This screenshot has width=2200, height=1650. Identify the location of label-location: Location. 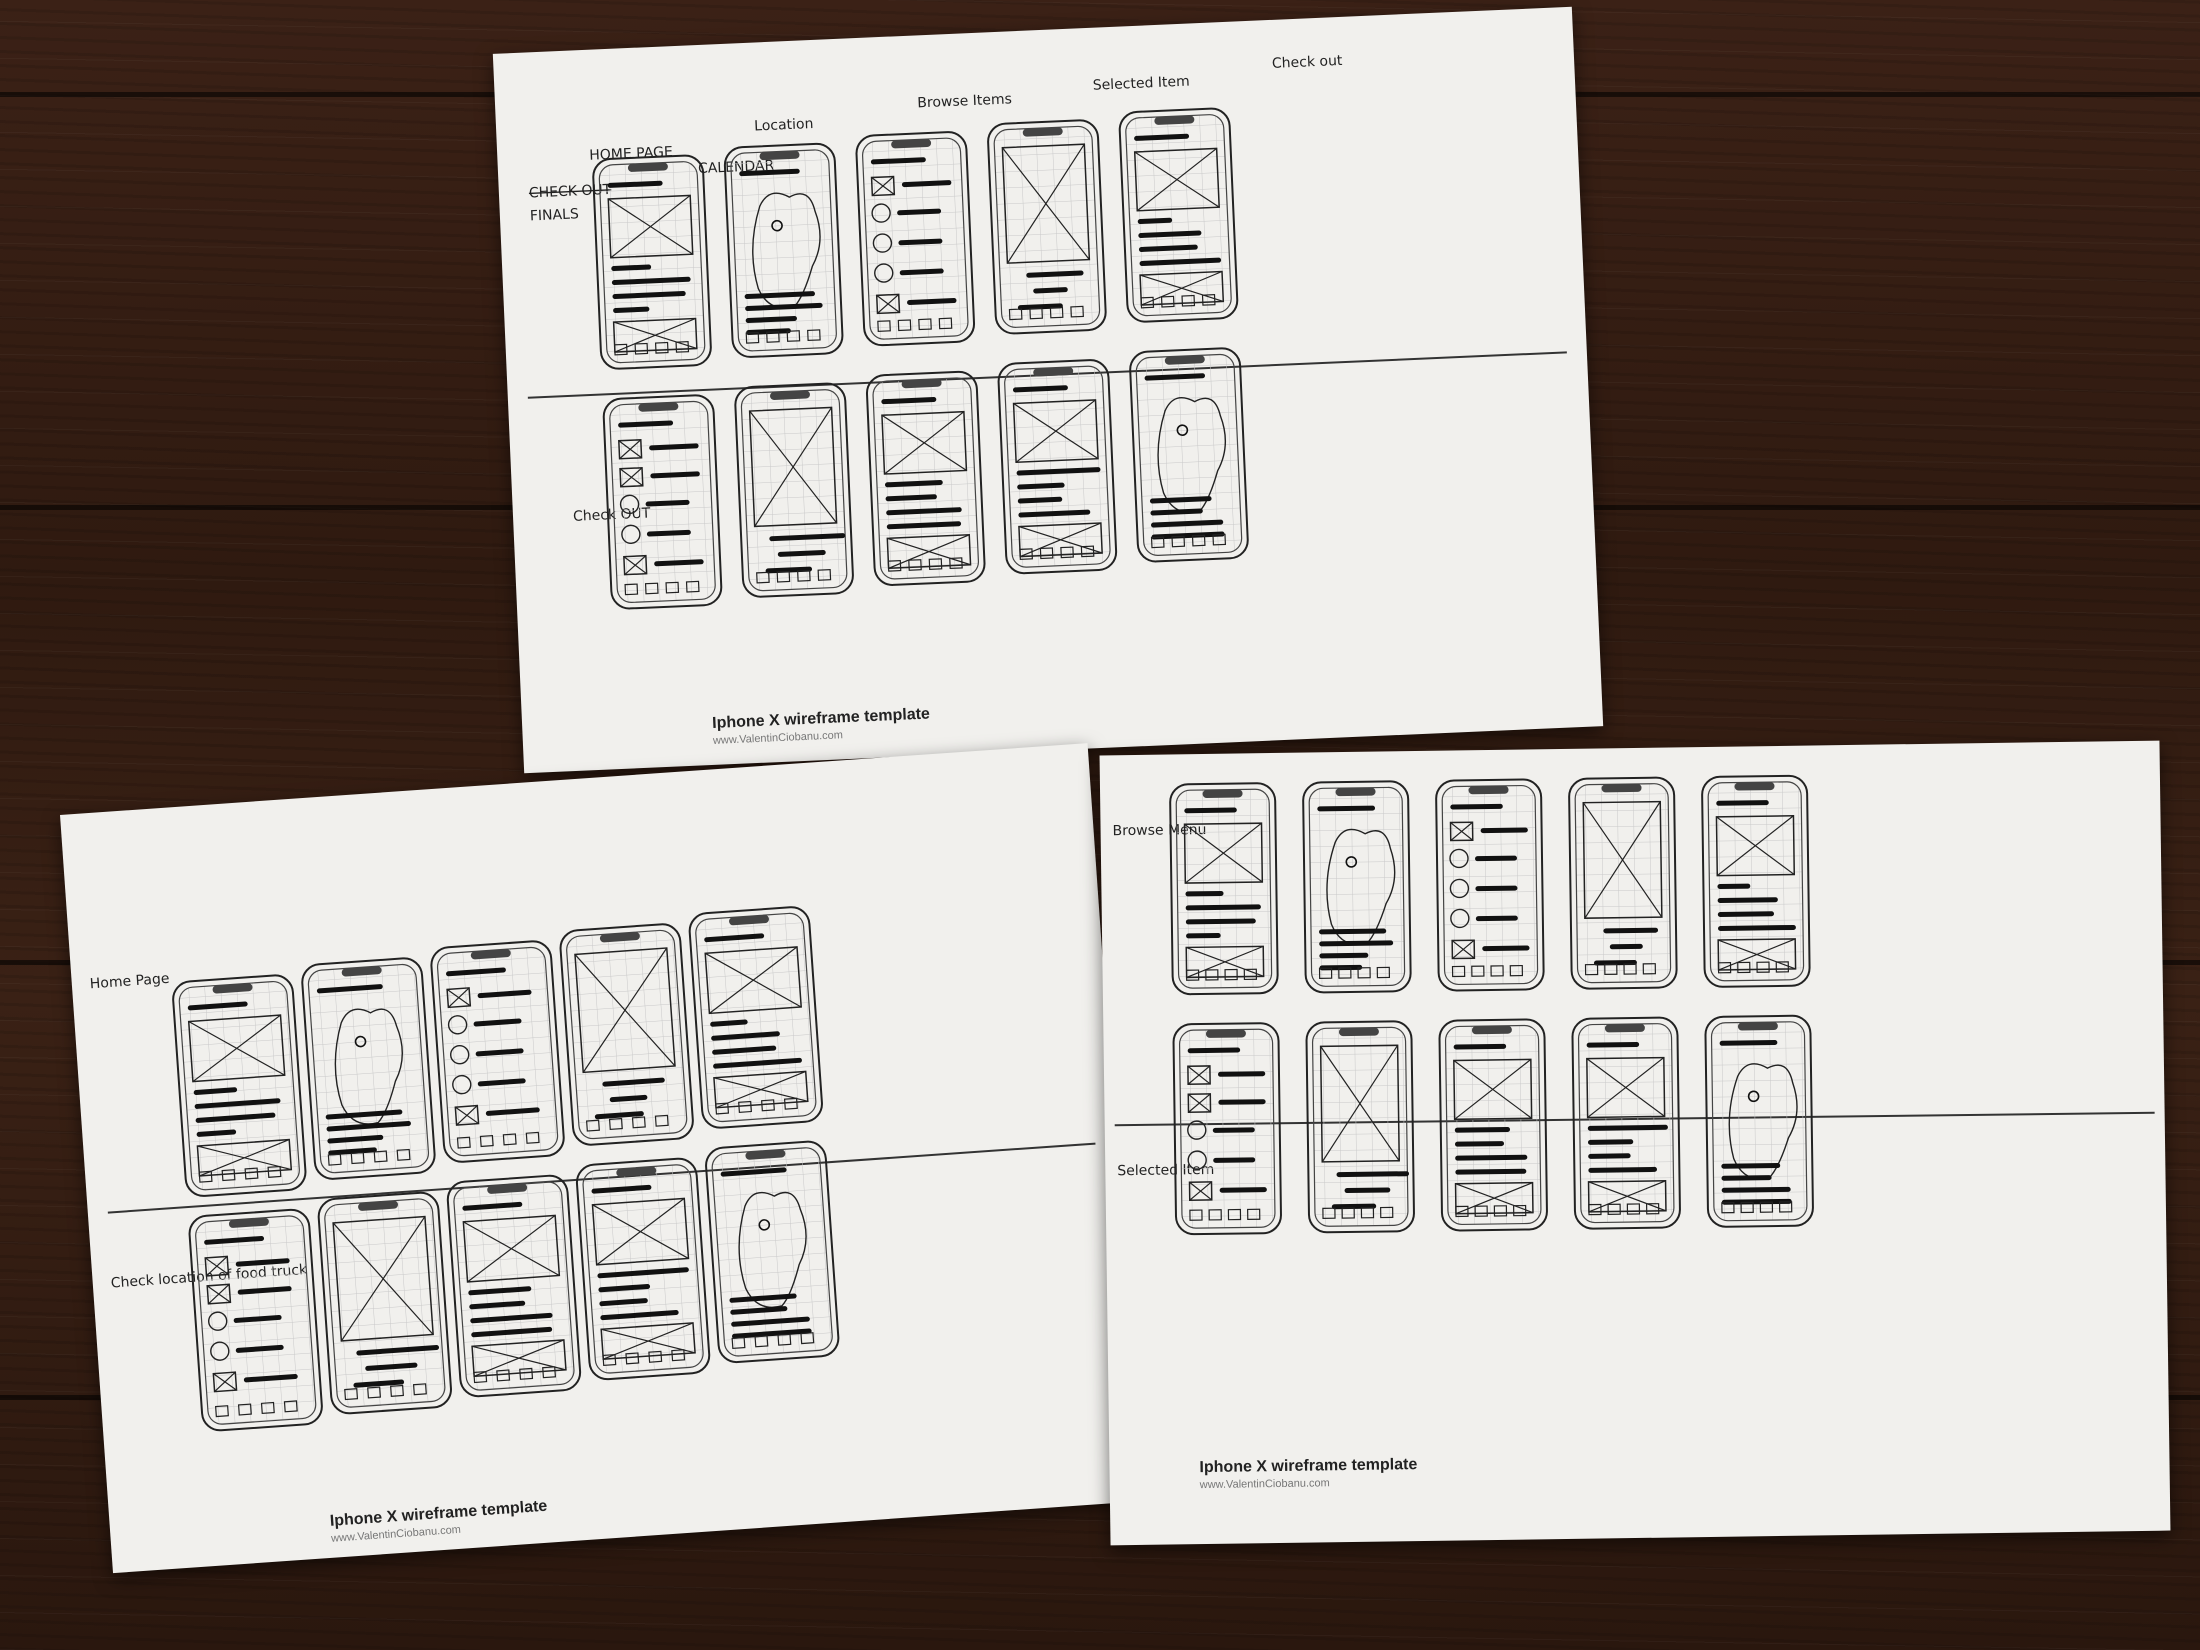
(784, 125).